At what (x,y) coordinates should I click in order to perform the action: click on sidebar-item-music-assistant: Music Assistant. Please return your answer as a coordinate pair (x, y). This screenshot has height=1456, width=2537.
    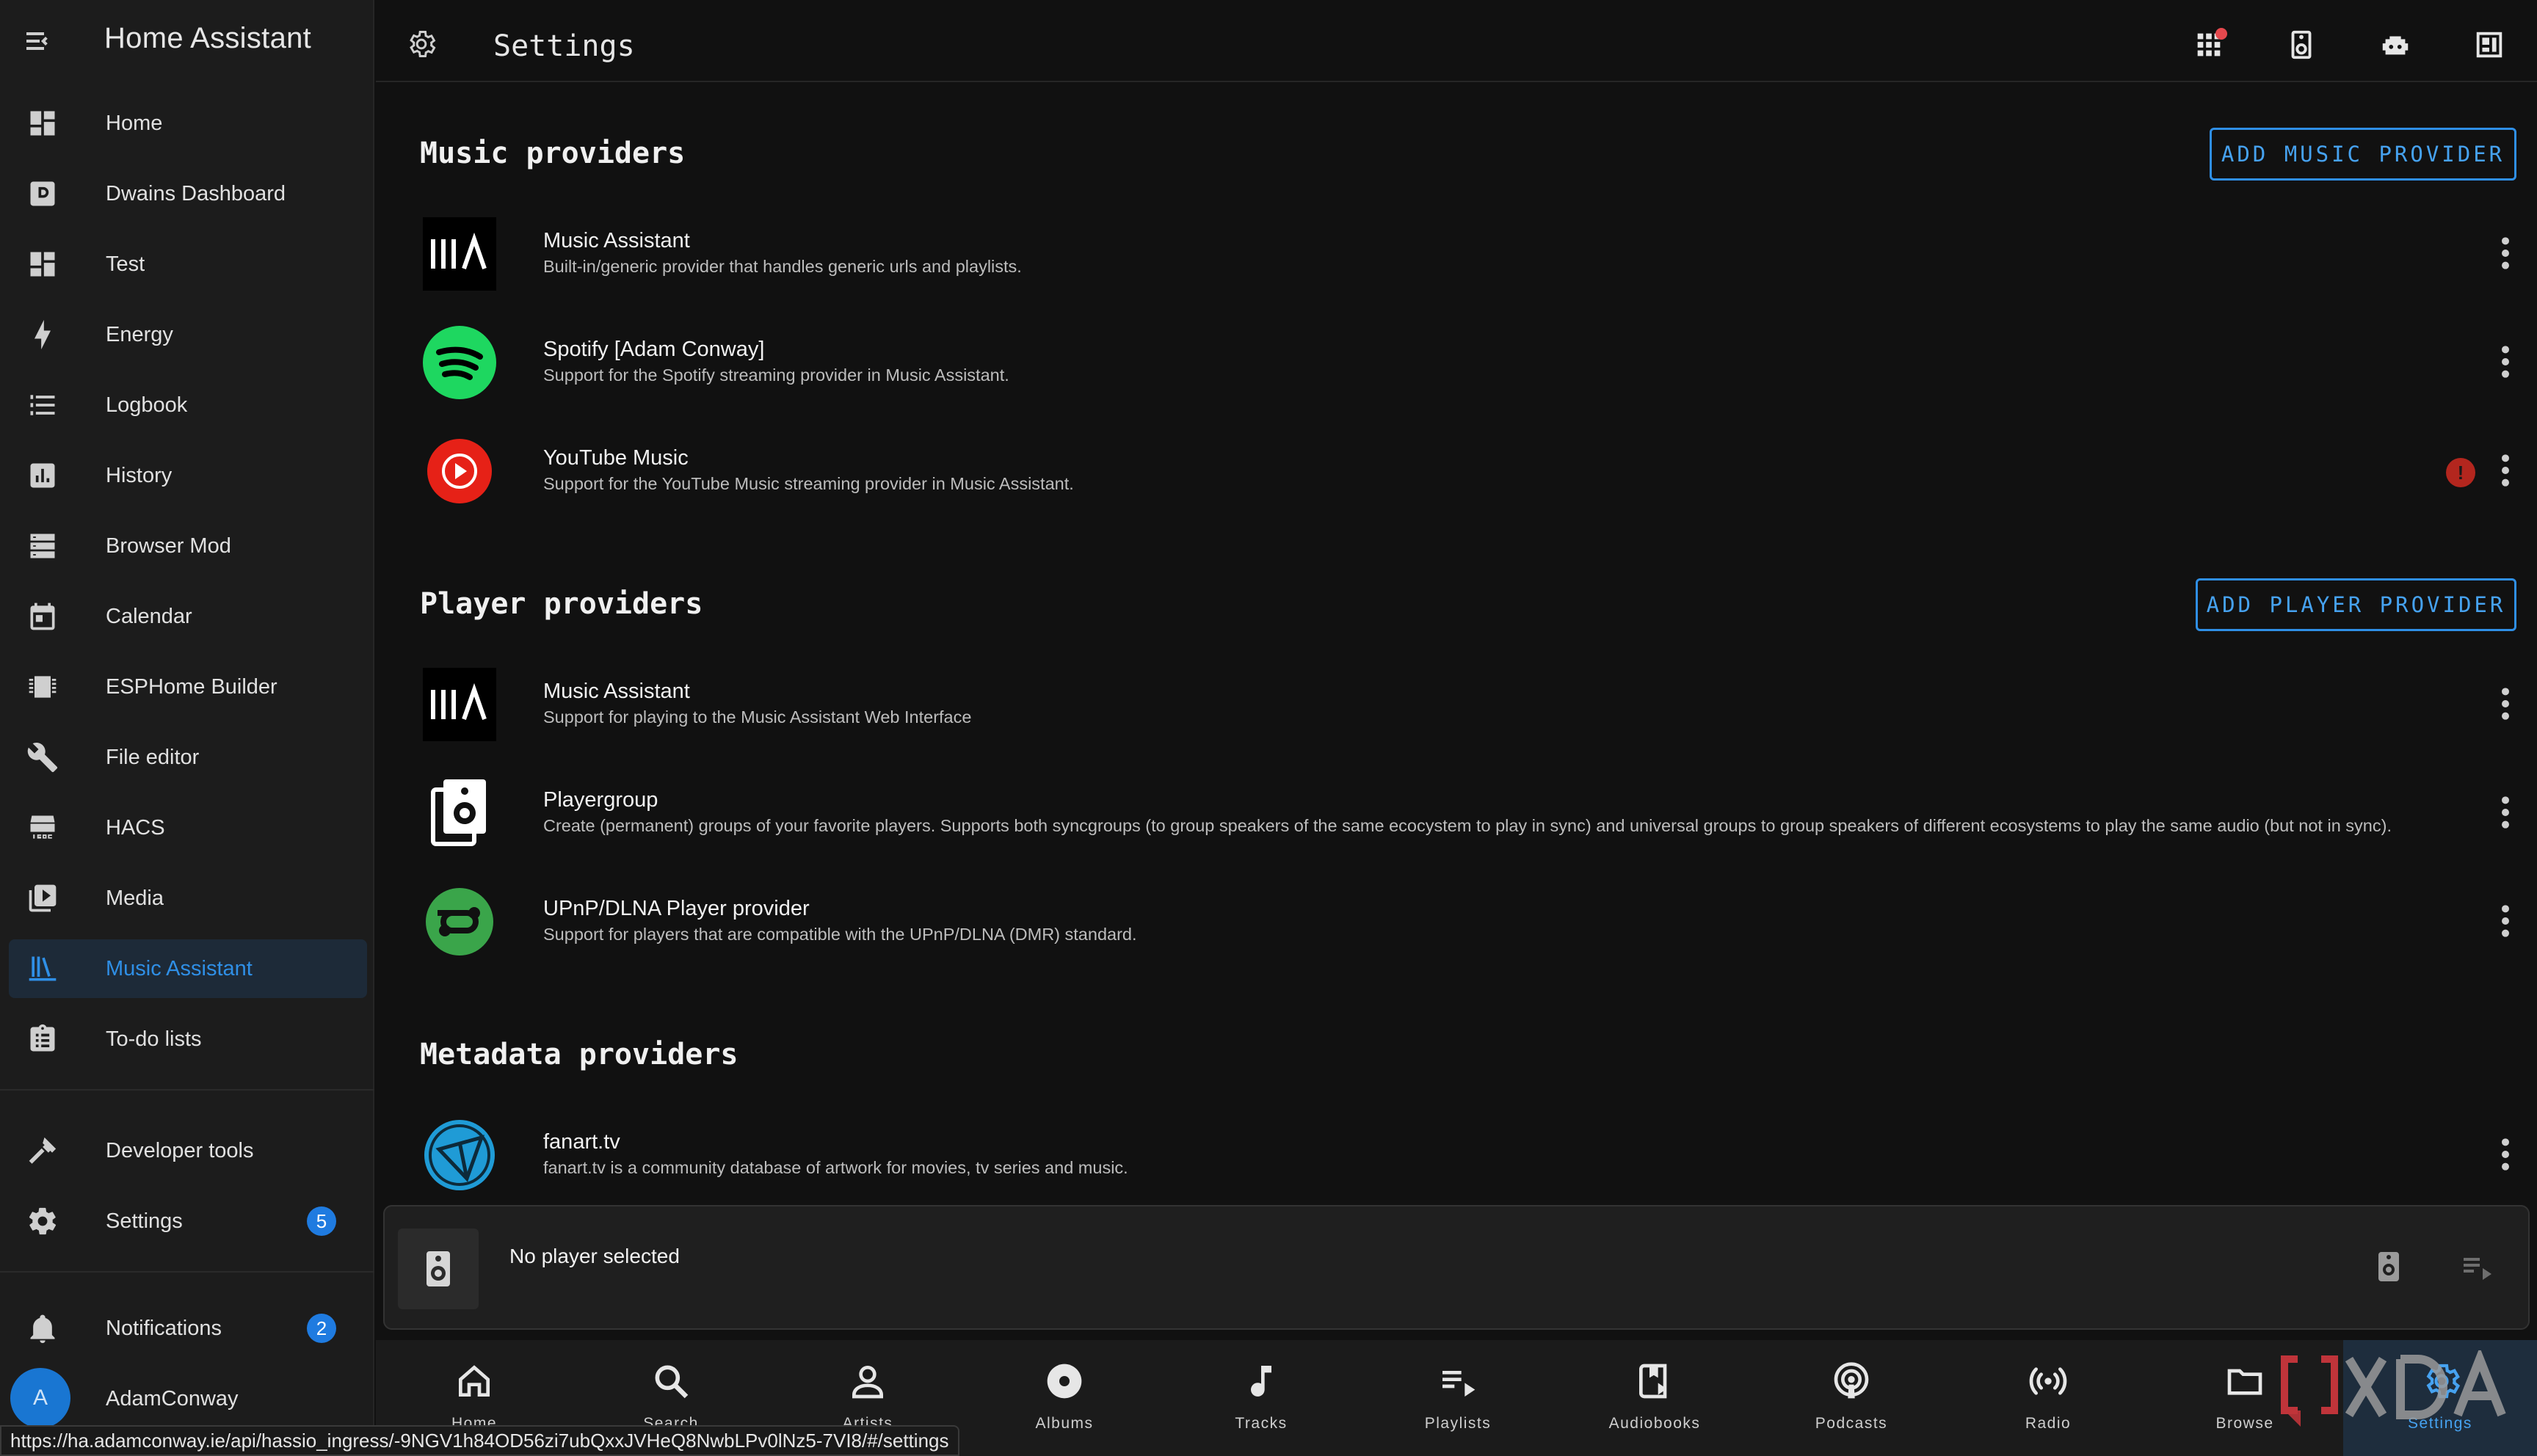
    Looking at the image, I should click on (188, 969).